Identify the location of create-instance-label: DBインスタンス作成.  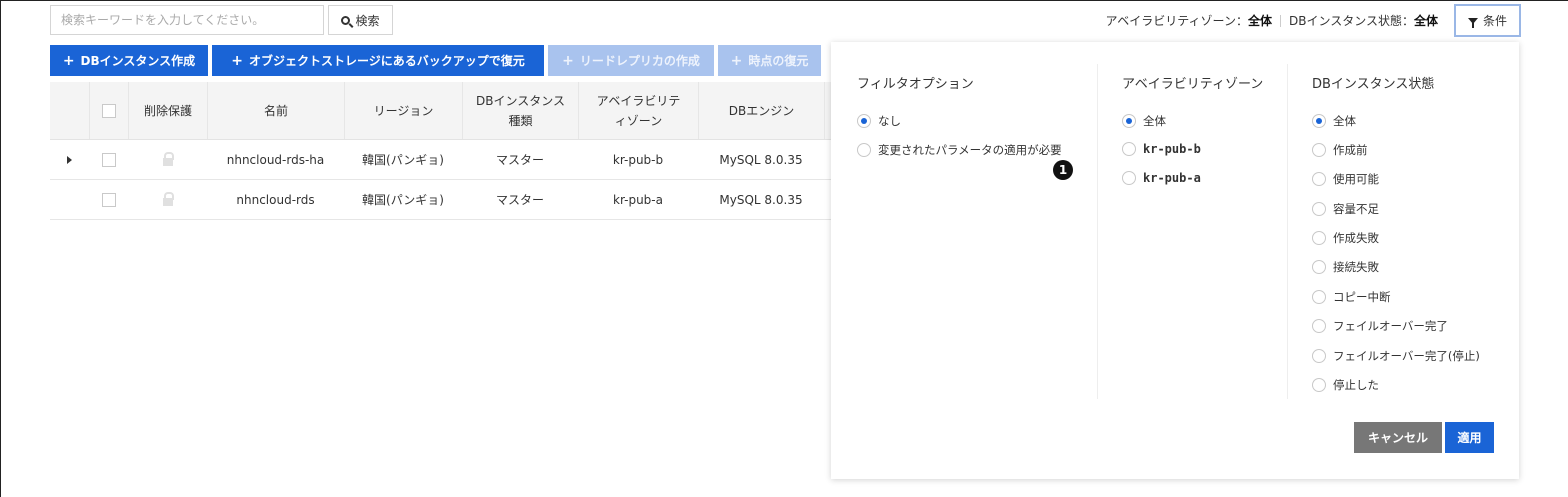
(138, 61).